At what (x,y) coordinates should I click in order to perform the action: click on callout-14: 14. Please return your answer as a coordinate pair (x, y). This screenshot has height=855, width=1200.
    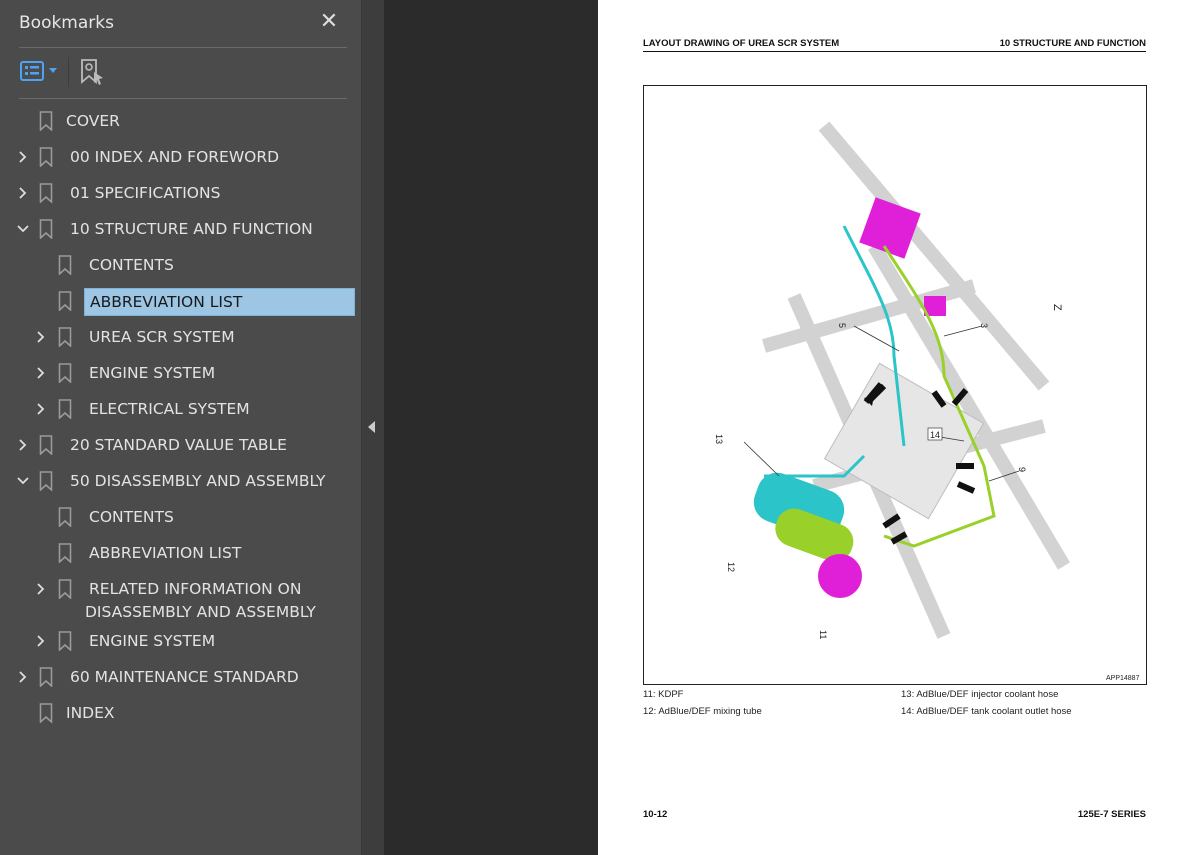
    Looking at the image, I should click on (935, 435).